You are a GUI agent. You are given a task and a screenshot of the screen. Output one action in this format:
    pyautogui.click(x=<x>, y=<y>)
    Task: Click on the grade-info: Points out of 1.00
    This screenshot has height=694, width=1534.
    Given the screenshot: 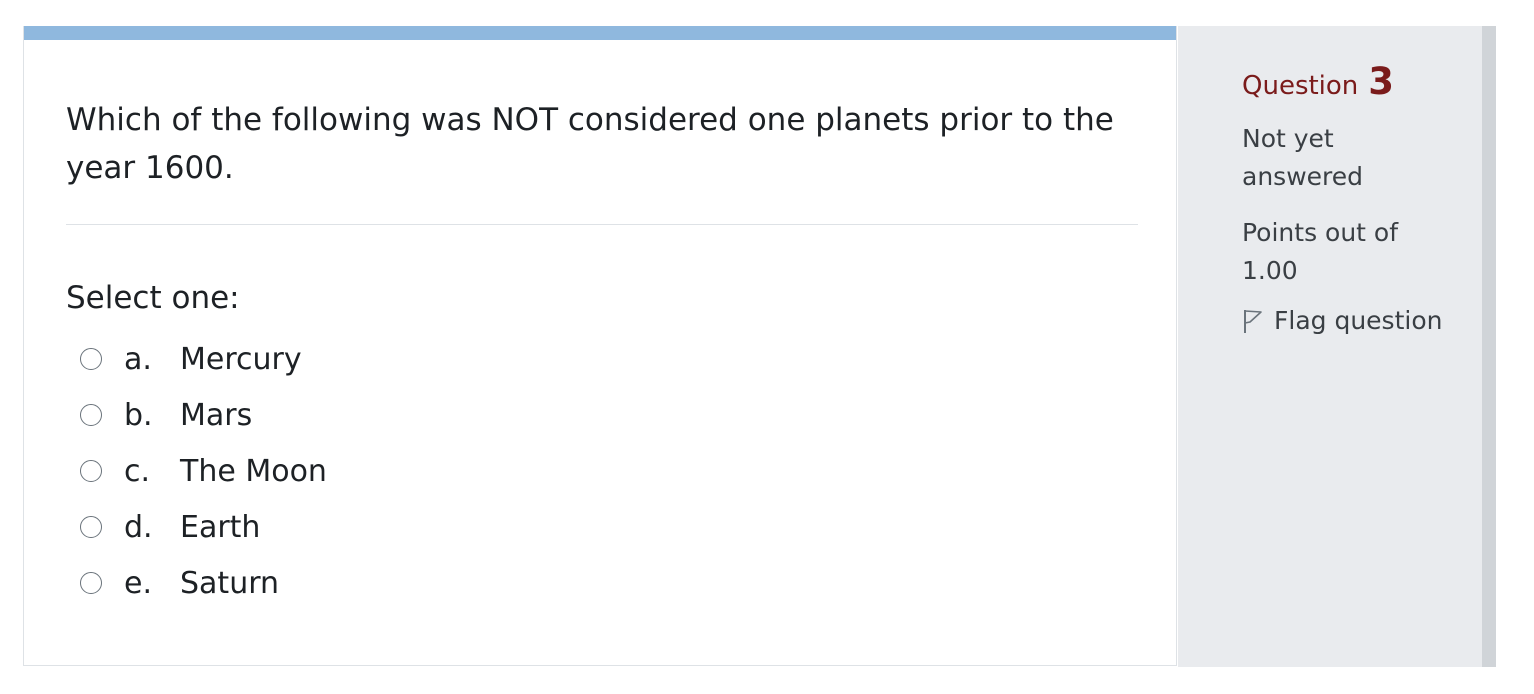 What is the action you would take?
    pyautogui.click(x=1320, y=251)
    